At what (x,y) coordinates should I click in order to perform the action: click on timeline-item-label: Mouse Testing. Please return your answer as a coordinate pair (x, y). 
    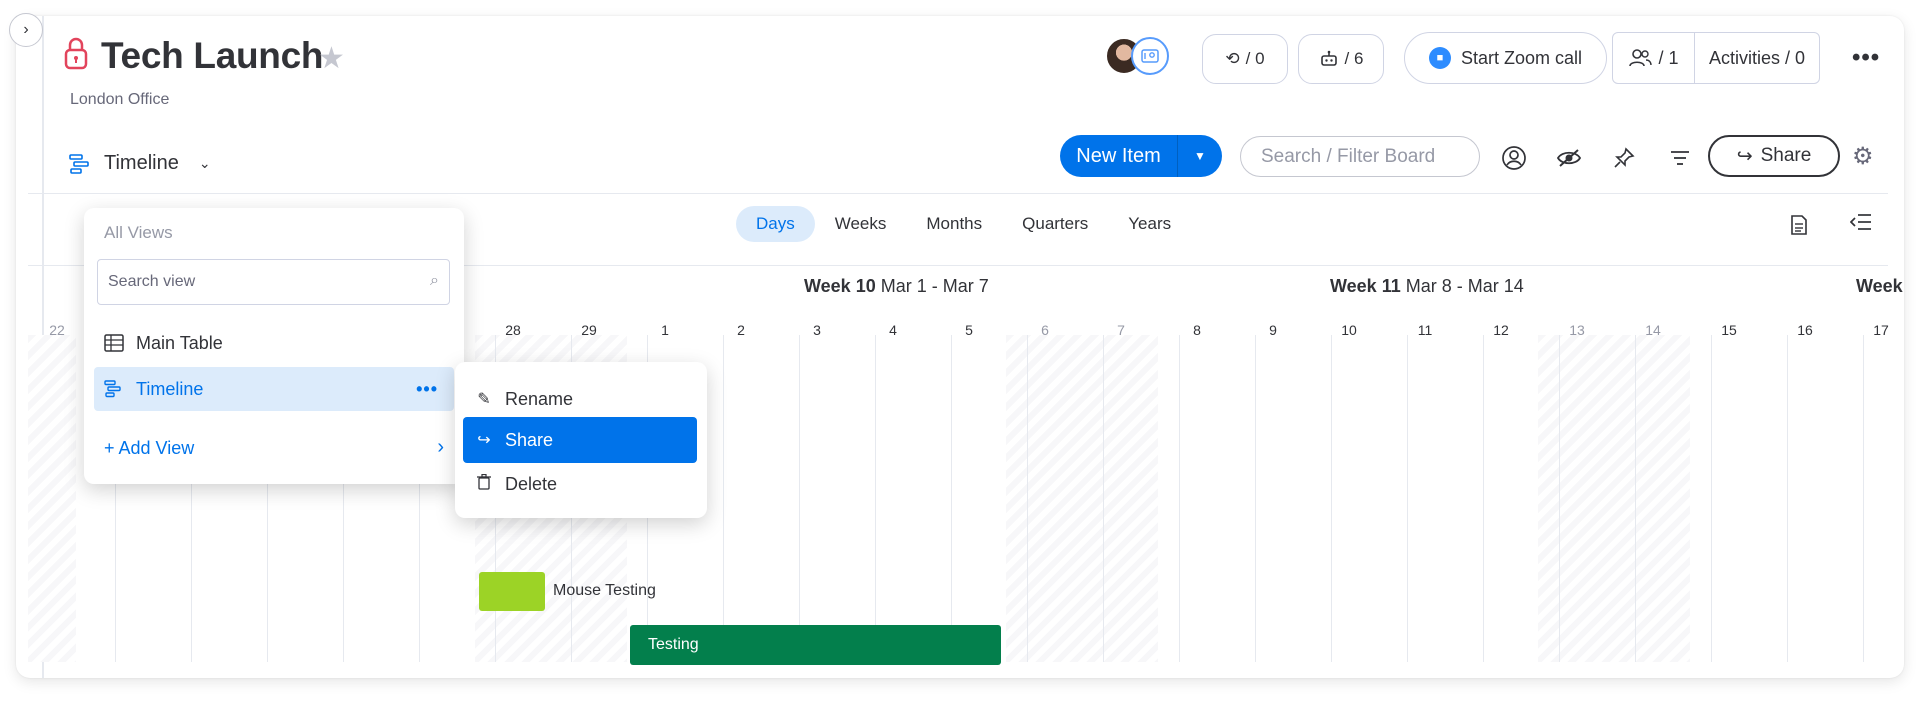
    Looking at the image, I should click on (604, 590).